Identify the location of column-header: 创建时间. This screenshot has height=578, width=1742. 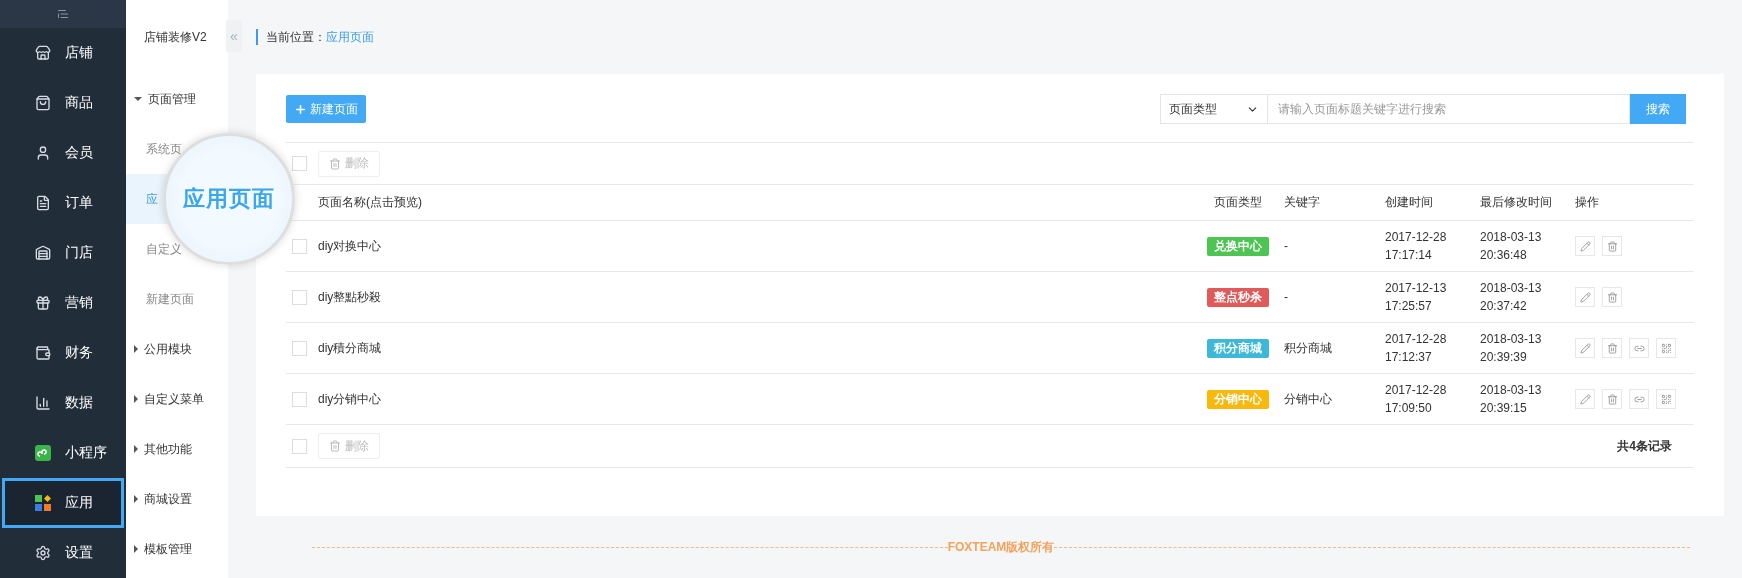
(1409, 202).